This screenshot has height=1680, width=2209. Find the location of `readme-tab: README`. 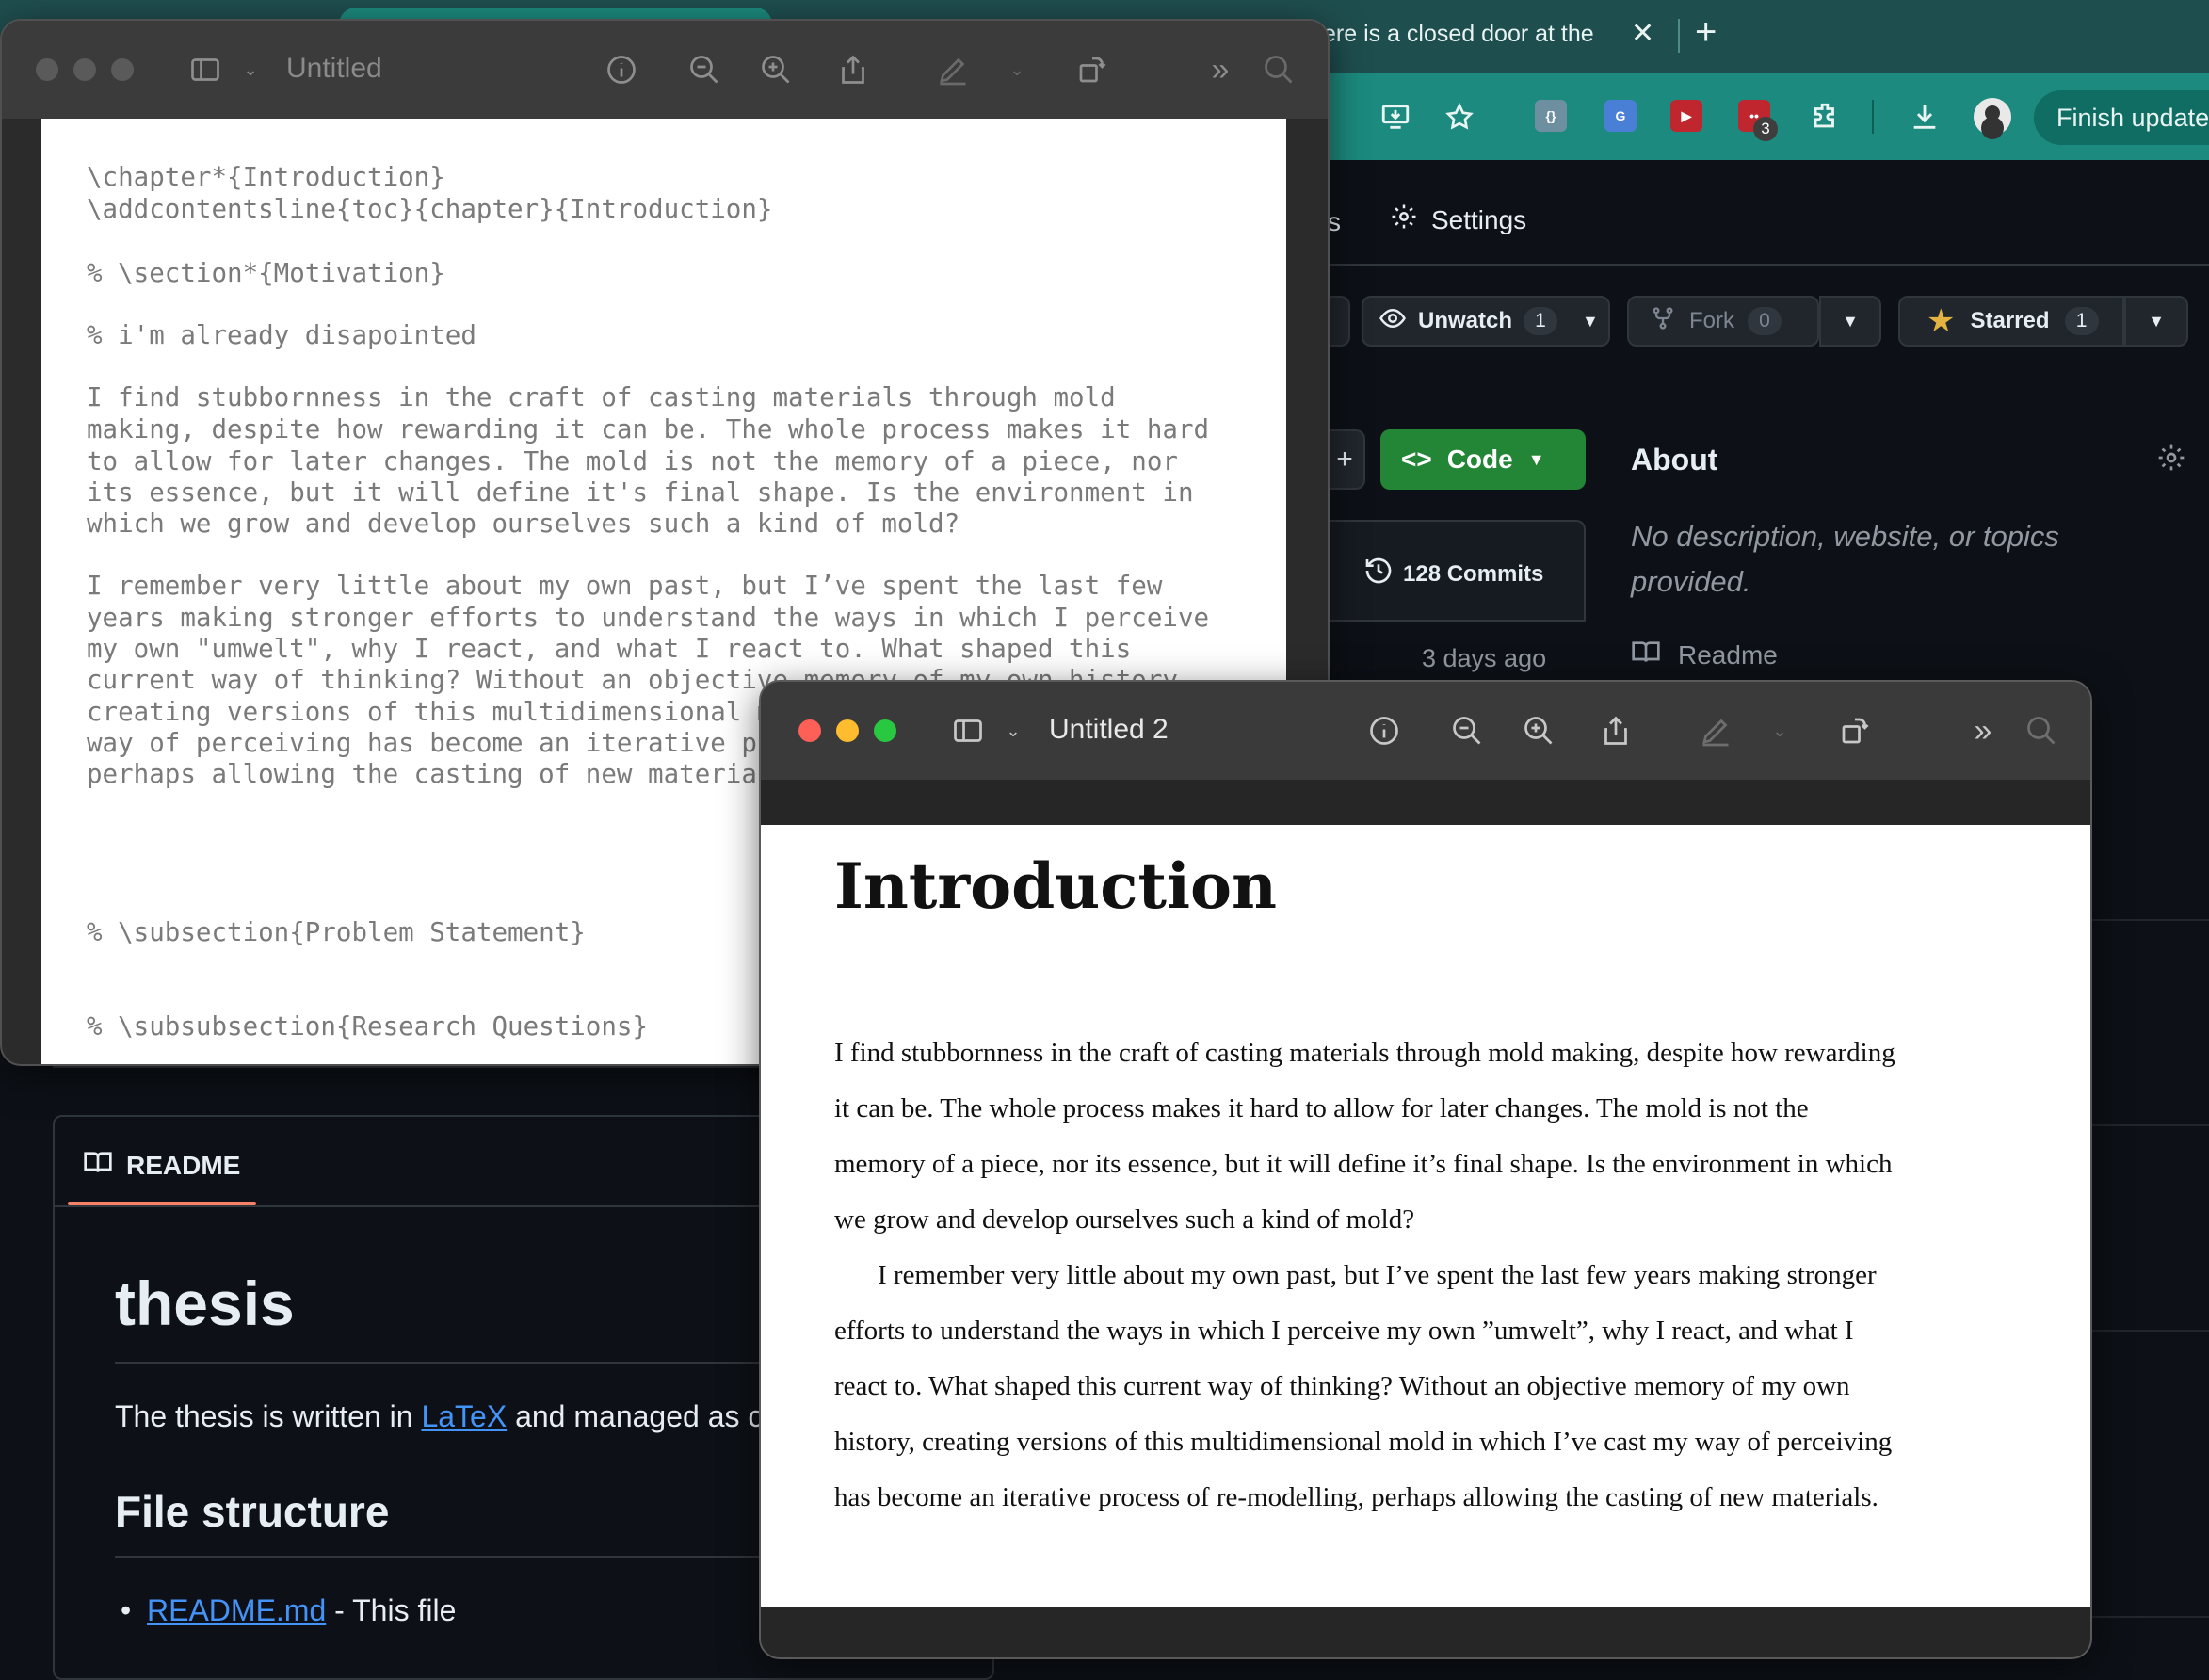

readme-tab: README is located at coordinates (161, 1166).